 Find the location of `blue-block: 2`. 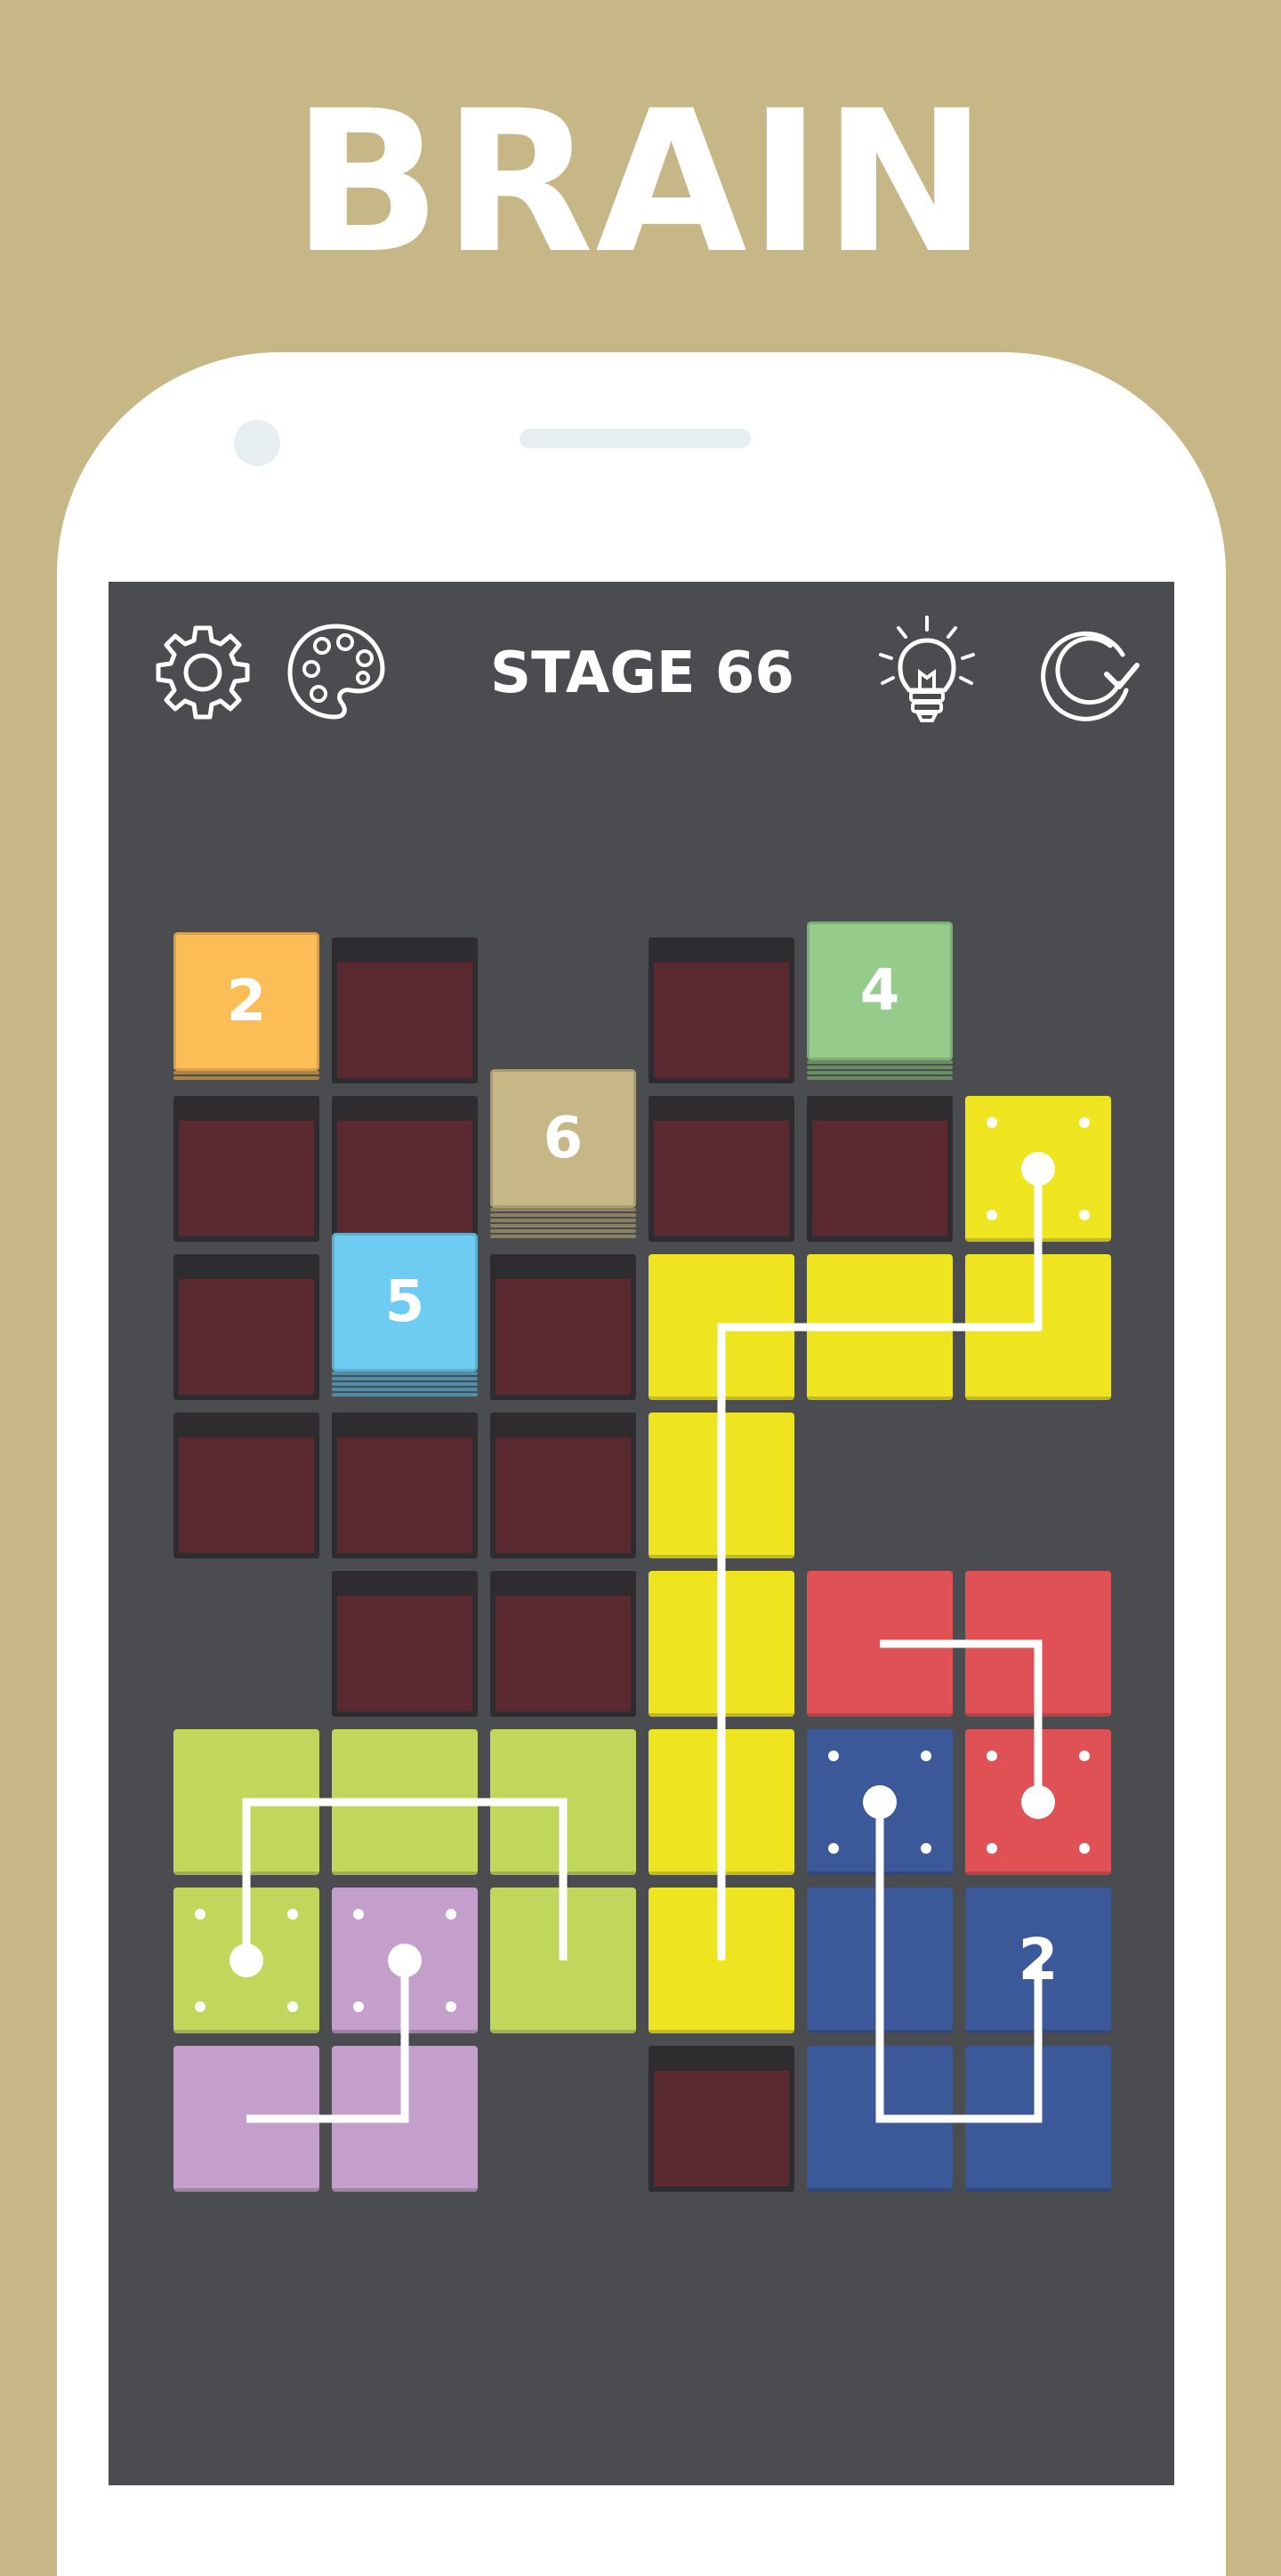

blue-block: 2 is located at coordinates (1038, 1960).